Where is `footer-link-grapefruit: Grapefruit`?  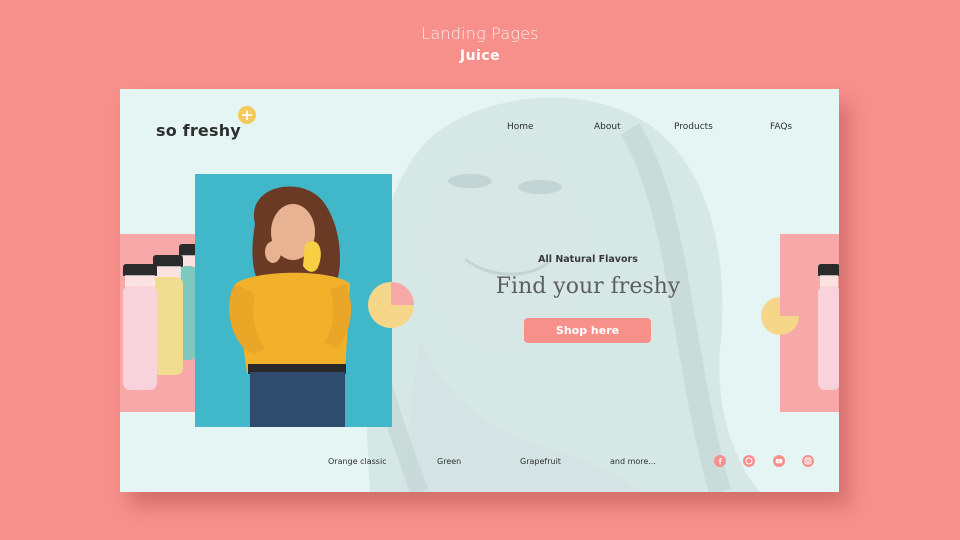
footer-link-grapefruit: Grapefruit is located at coordinates (540, 461).